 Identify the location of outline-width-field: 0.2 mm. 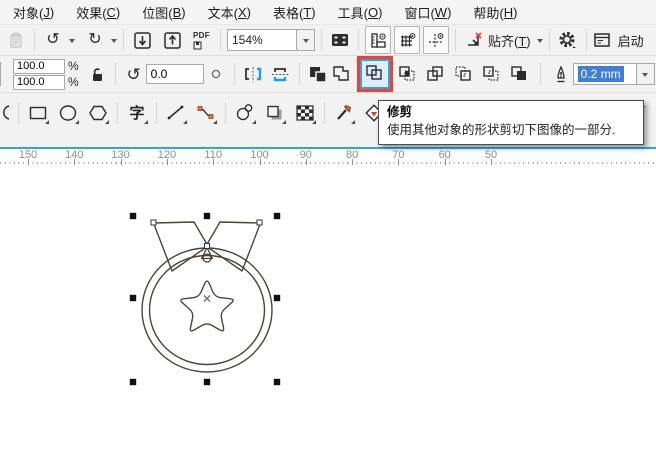
(604, 74).